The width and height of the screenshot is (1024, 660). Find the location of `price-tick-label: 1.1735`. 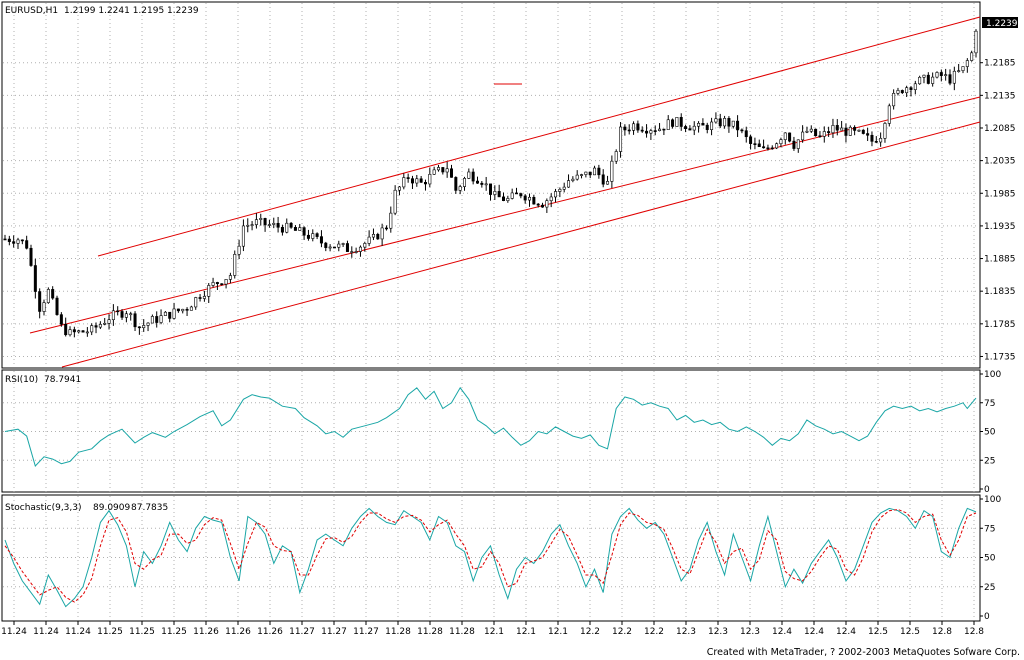

price-tick-label: 1.1735 is located at coordinates (1000, 357).